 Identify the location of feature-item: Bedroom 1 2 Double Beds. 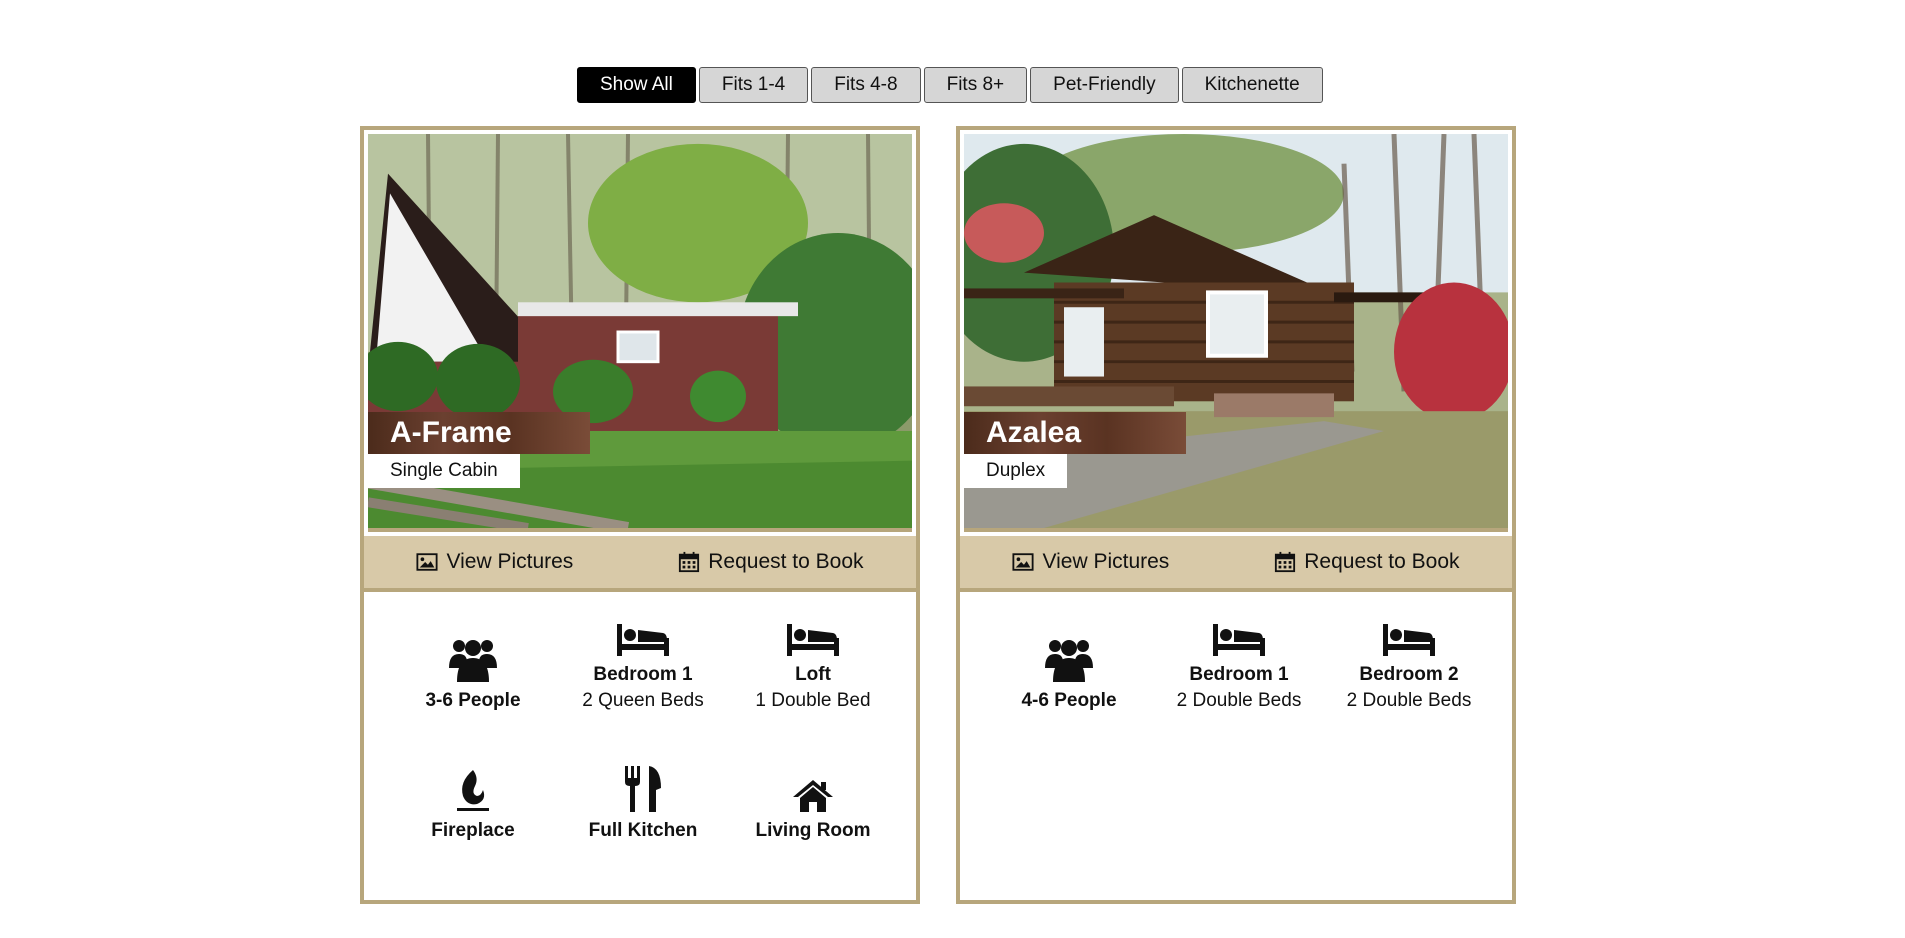
(1239, 666).